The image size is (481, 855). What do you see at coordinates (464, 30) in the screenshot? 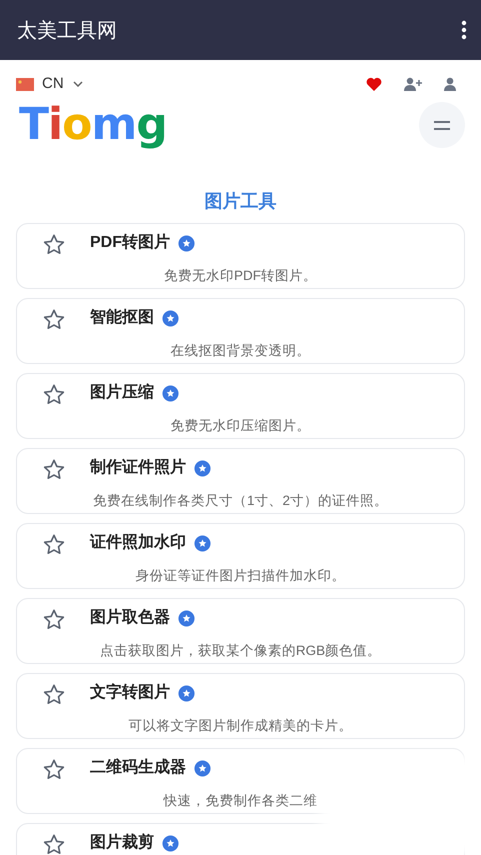
I see `more-icon` at bounding box center [464, 30].